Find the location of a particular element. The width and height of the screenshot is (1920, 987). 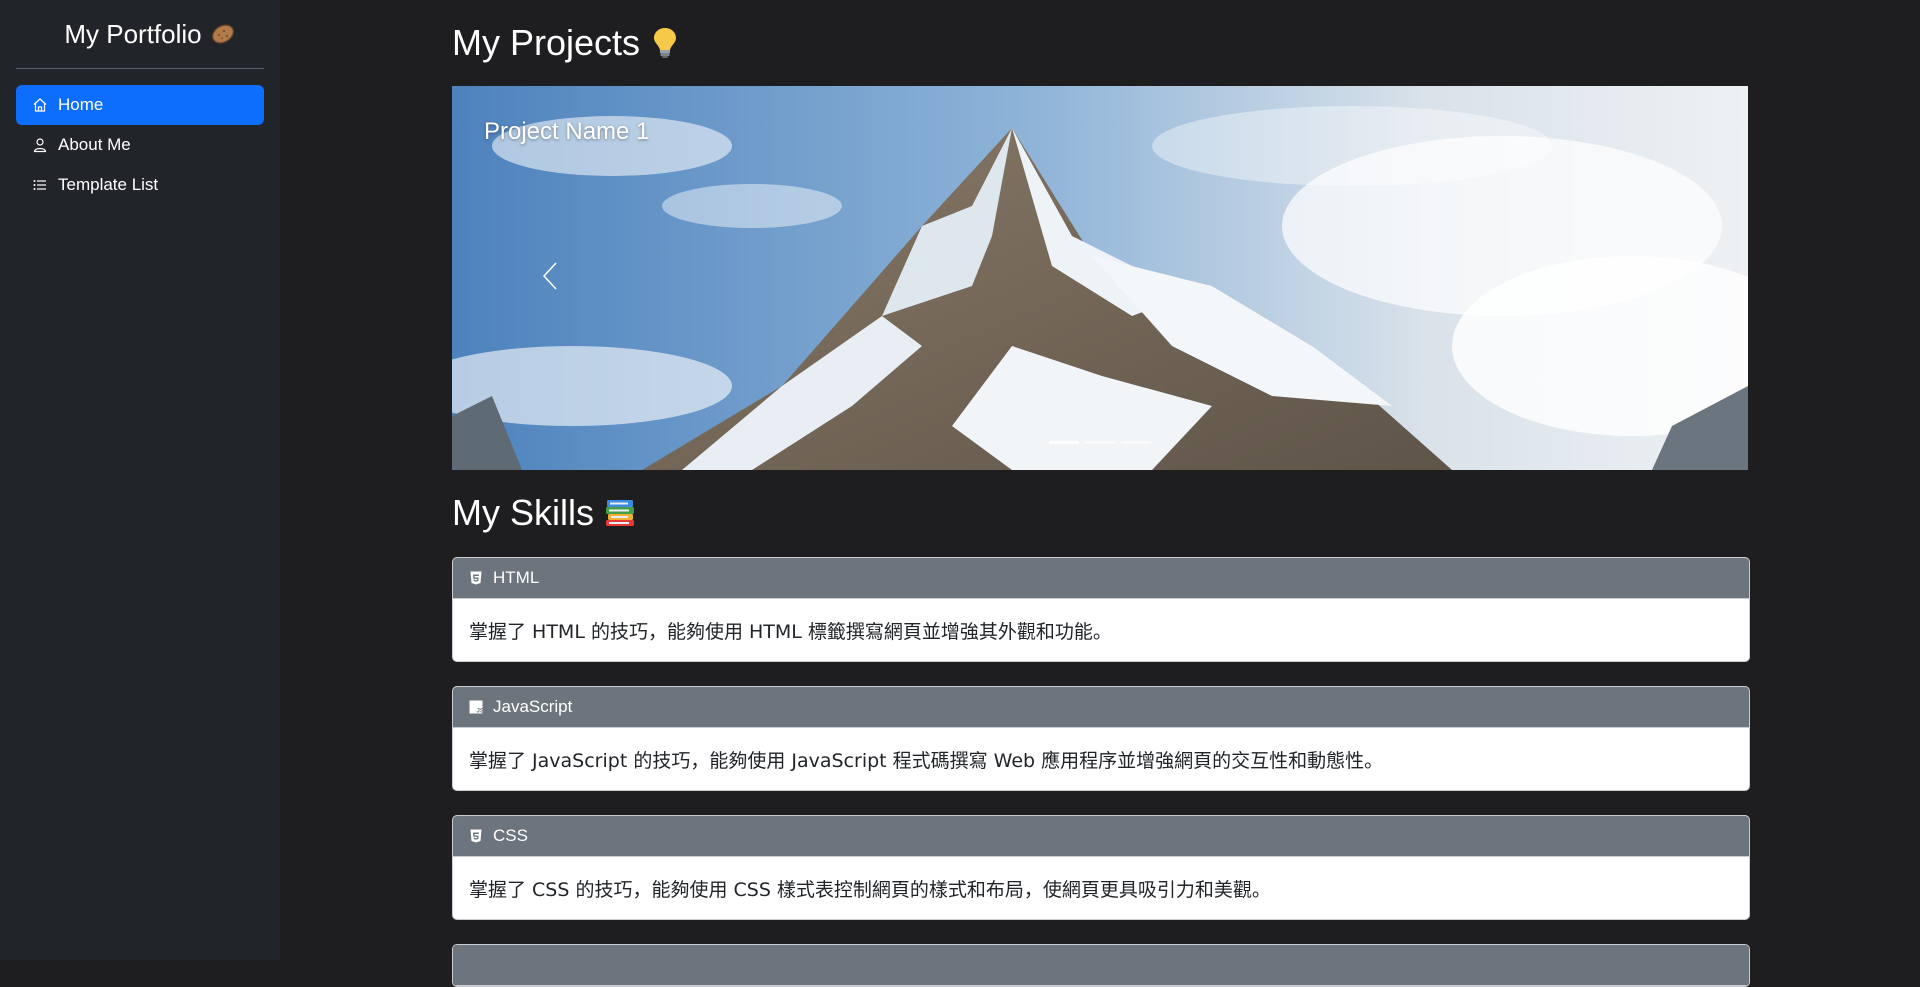

chevron-left-icon is located at coordinates (549, 276).